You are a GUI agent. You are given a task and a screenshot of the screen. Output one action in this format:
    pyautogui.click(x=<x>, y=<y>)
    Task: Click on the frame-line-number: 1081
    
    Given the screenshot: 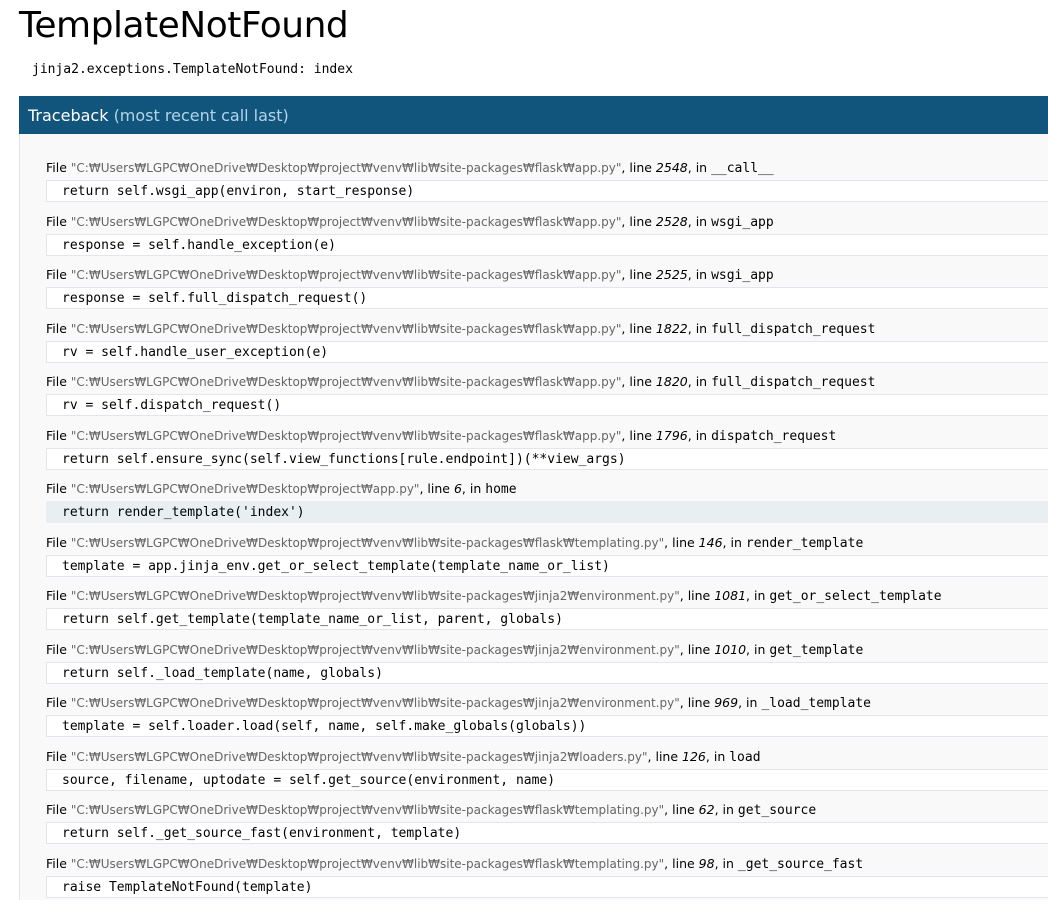 What is the action you would take?
    pyautogui.click(x=730, y=595)
    